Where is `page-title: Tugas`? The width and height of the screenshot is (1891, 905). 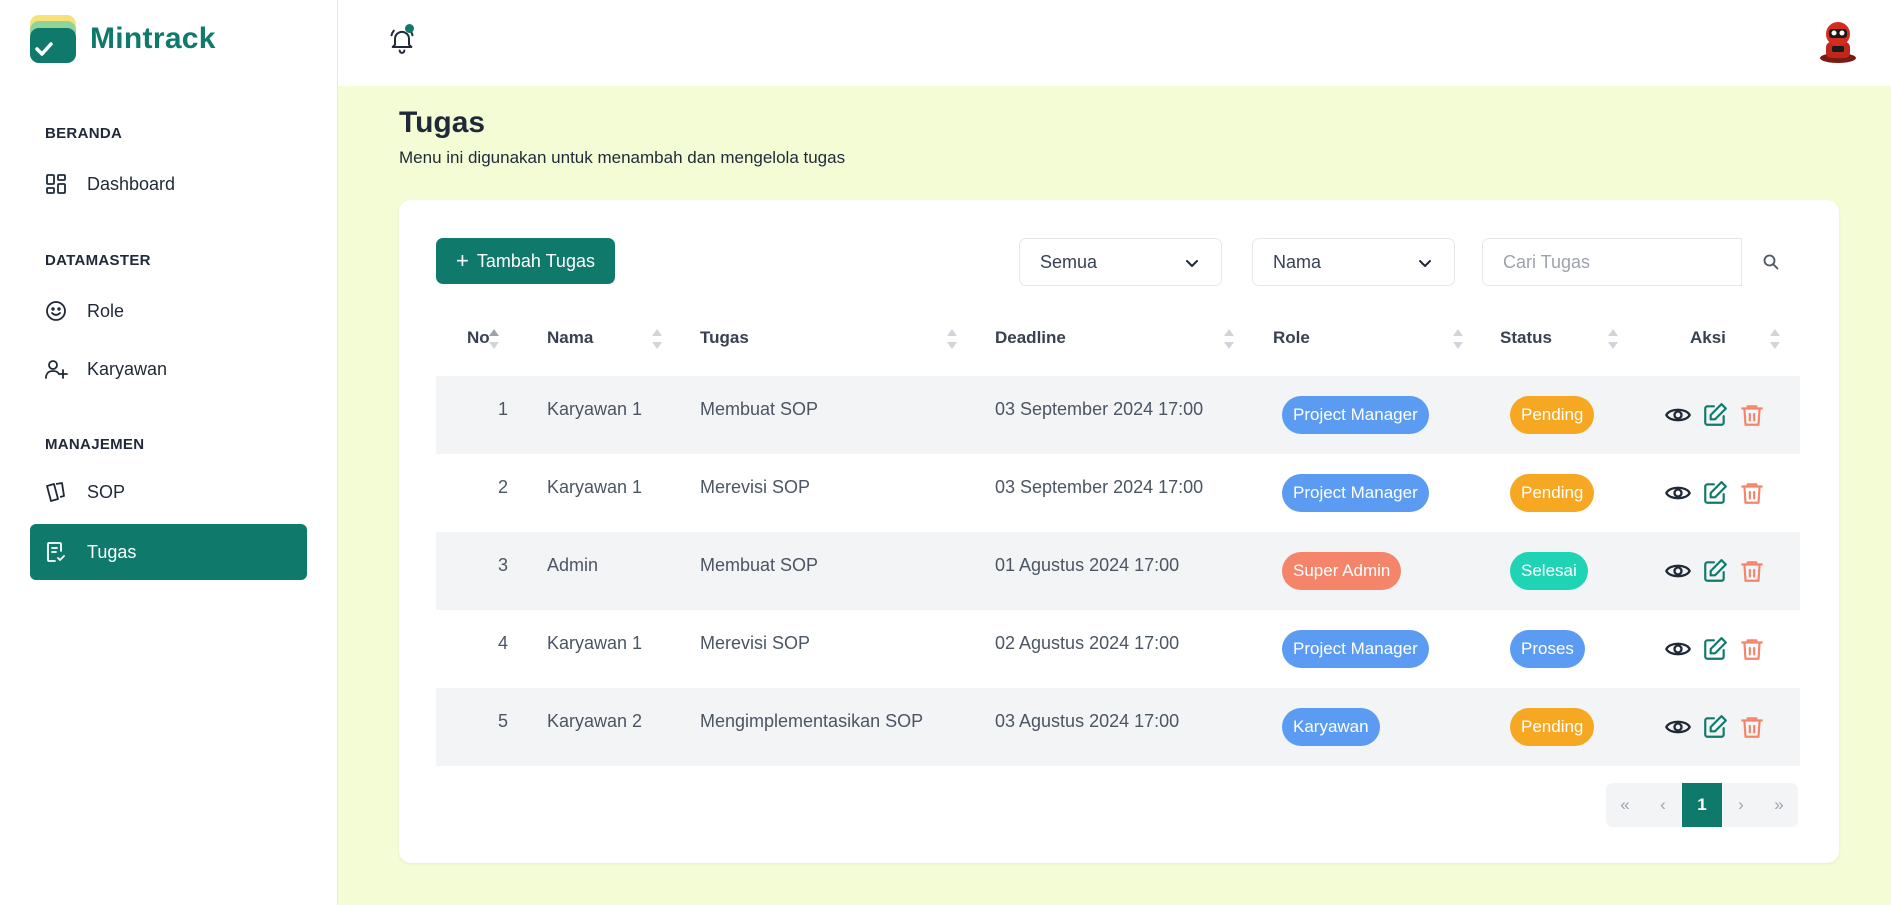
page-title: Tugas is located at coordinates (442, 122).